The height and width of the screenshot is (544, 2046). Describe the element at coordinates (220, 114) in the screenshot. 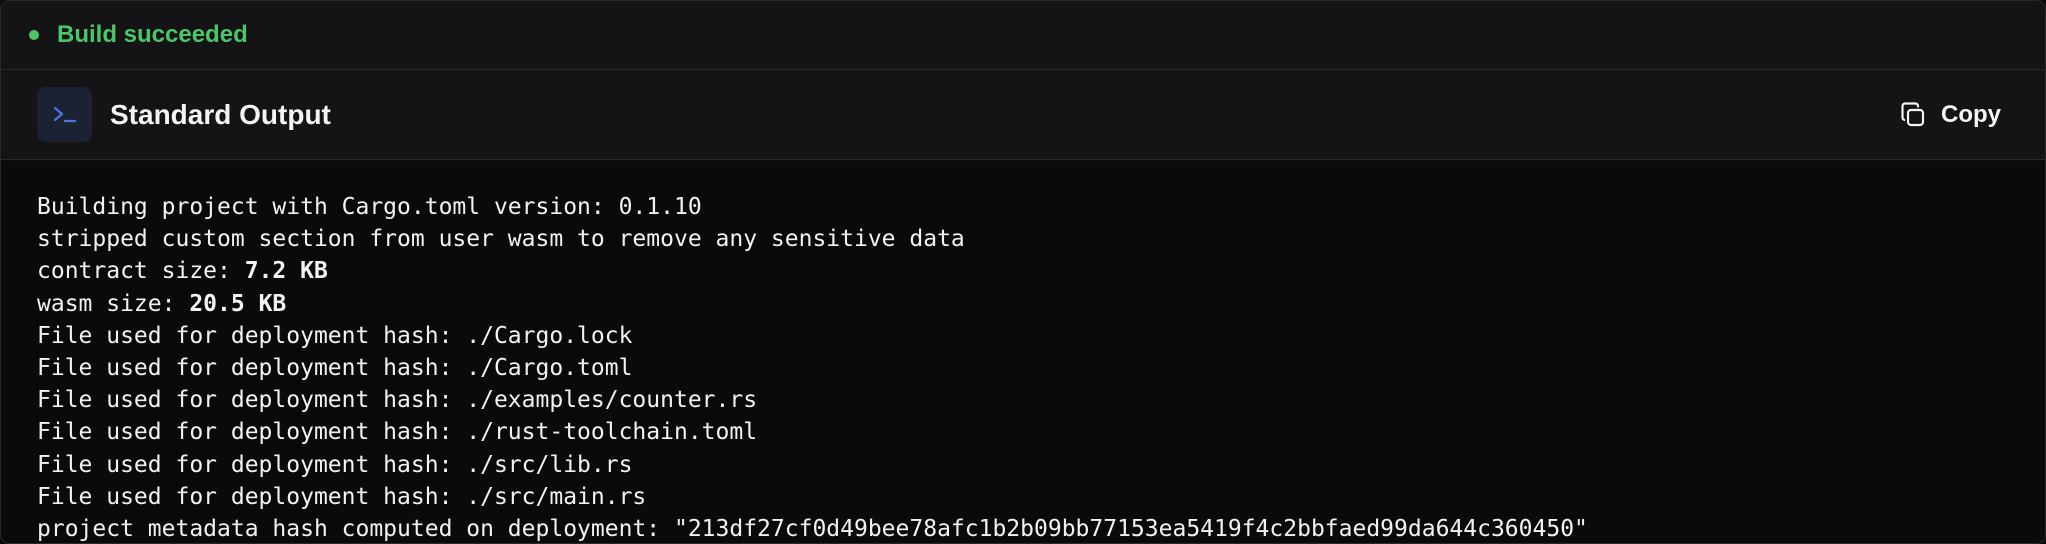

I see `output-title: Standard Output` at that location.